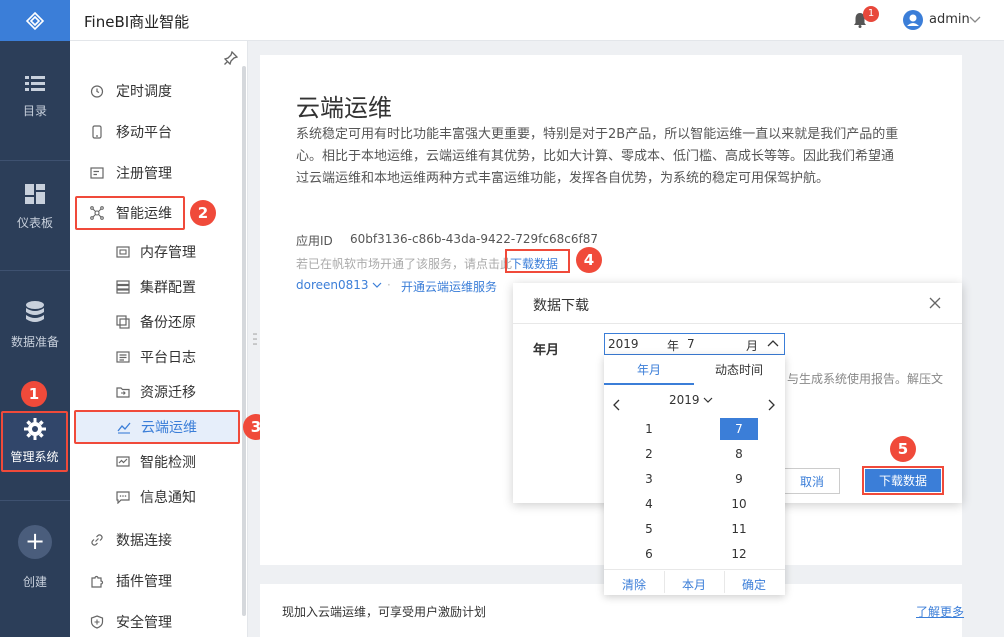  I want to click on picker-clear-button: 清除, so click(634, 584).